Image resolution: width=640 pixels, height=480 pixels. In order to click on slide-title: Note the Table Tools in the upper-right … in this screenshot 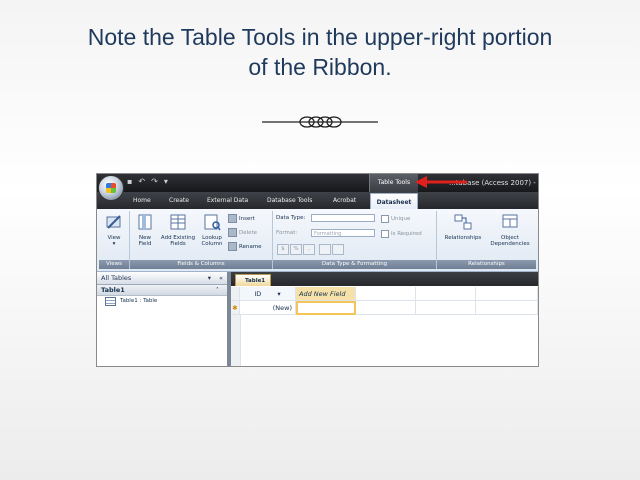, I will do `click(320, 52)`.